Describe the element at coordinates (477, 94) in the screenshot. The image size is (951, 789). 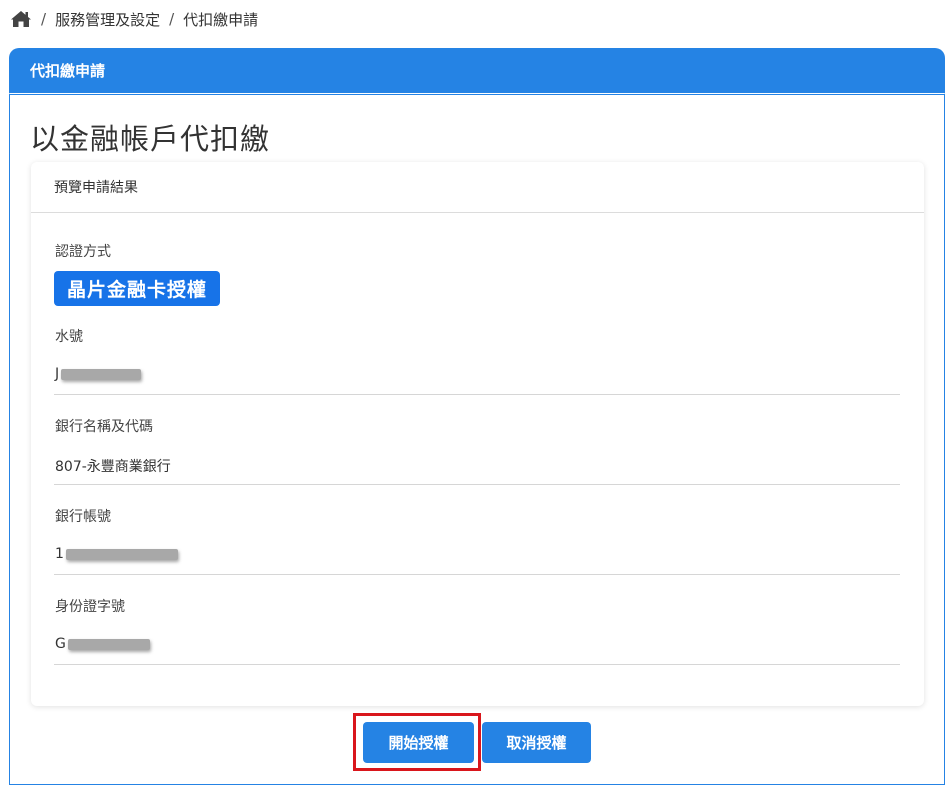
I see `panel-divider` at that location.